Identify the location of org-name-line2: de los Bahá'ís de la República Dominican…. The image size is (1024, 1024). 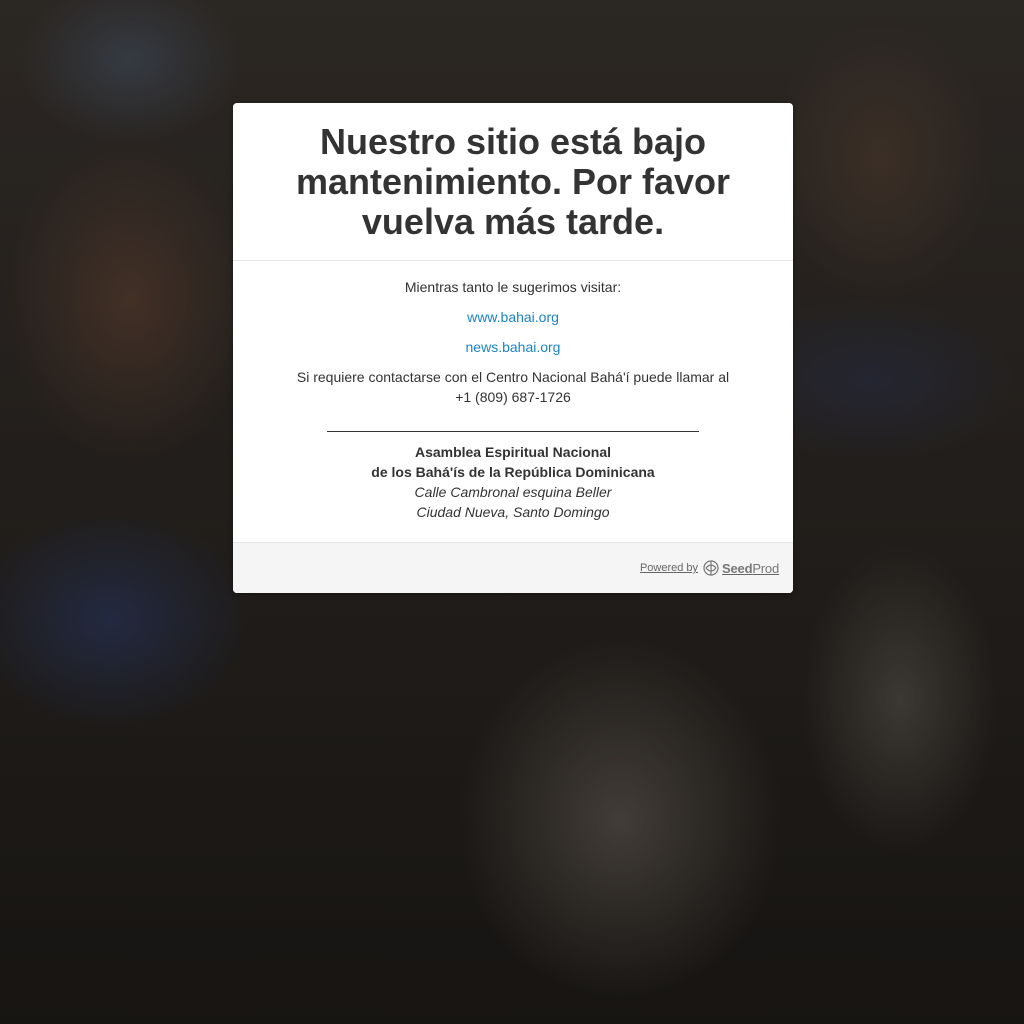
(513, 472).